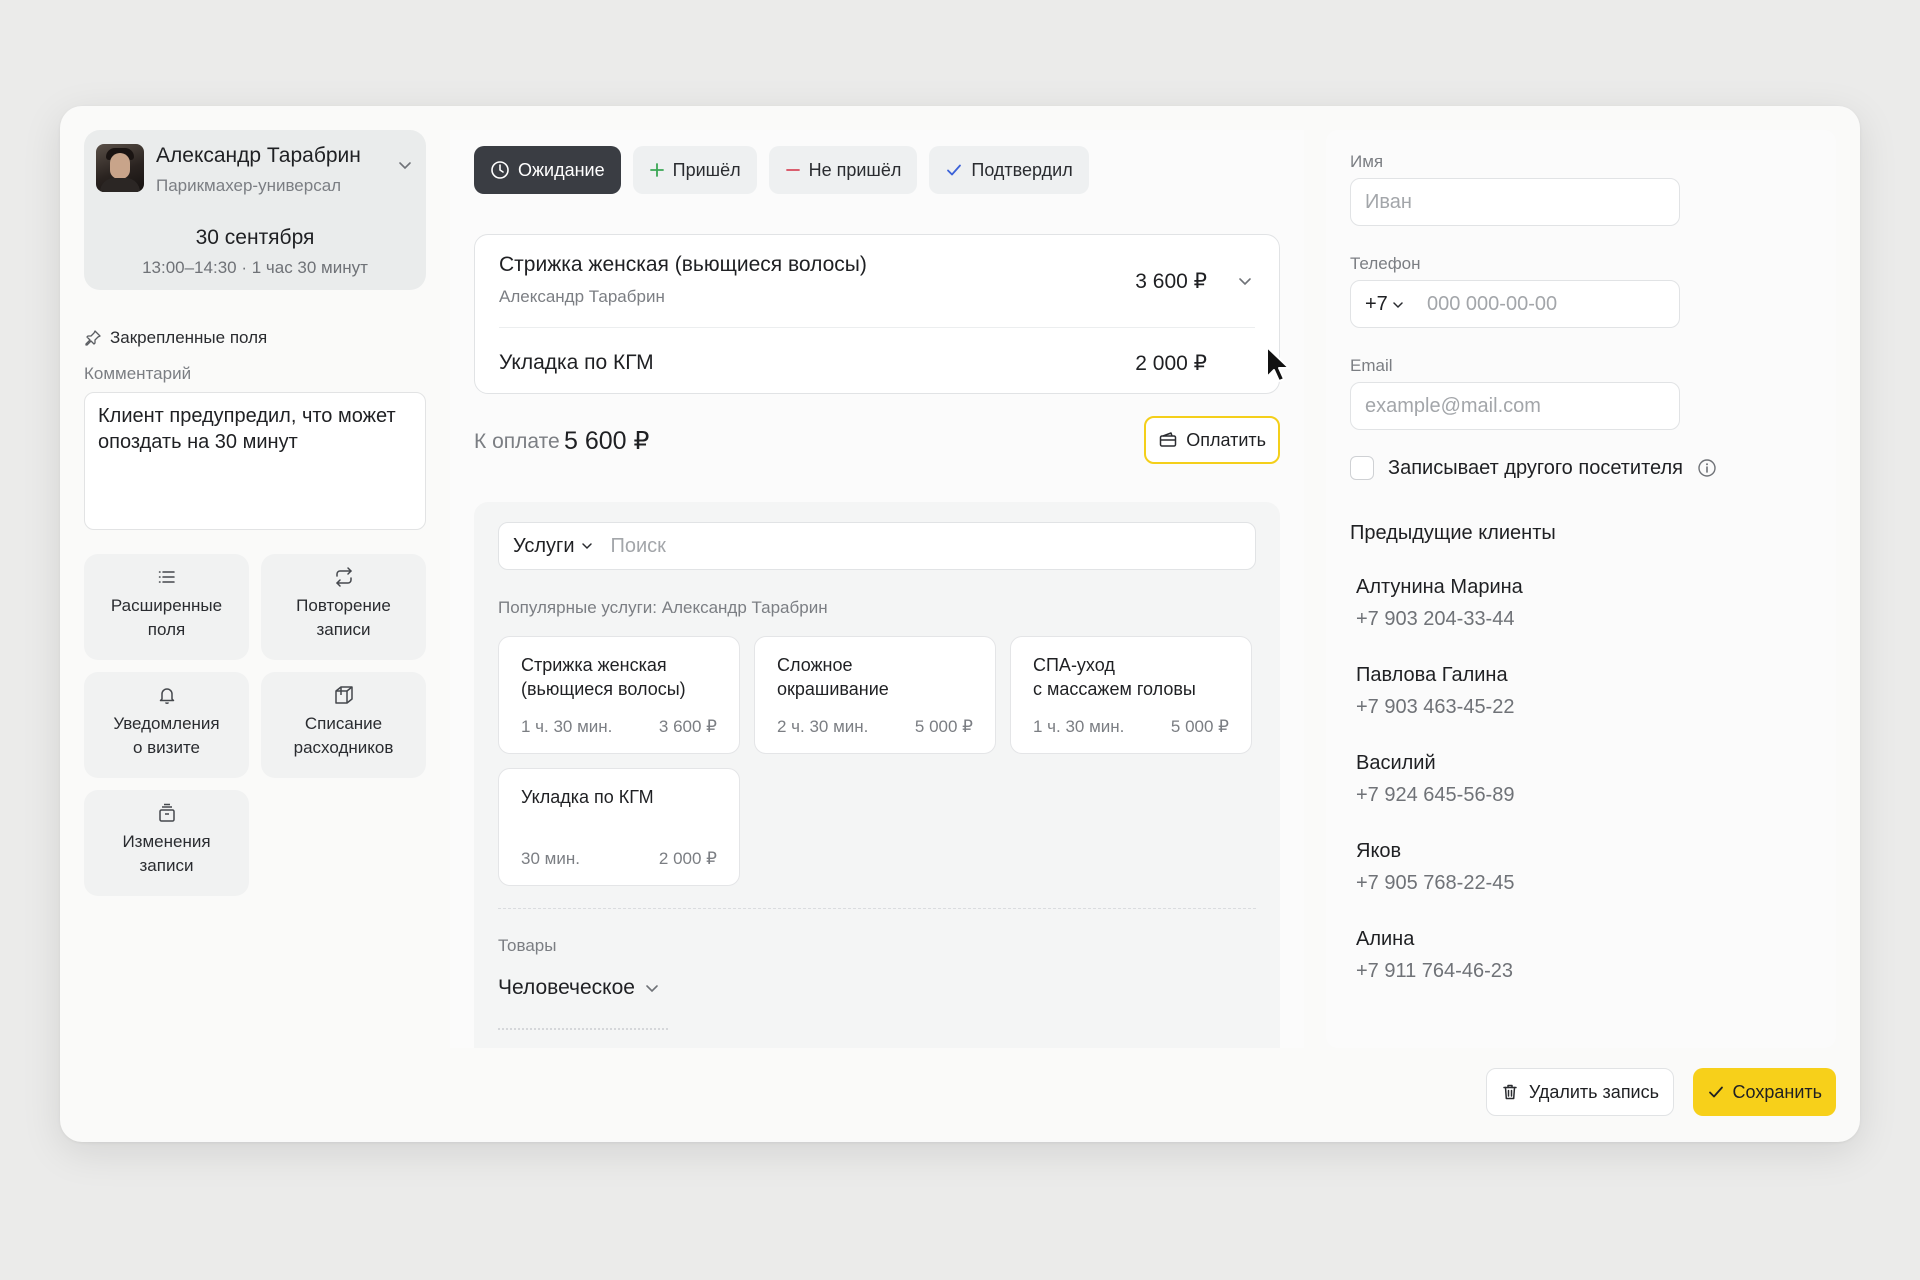 The height and width of the screenshot is (1280, 1920). I want to click on card-title: окрашивание, so click(833, 689).